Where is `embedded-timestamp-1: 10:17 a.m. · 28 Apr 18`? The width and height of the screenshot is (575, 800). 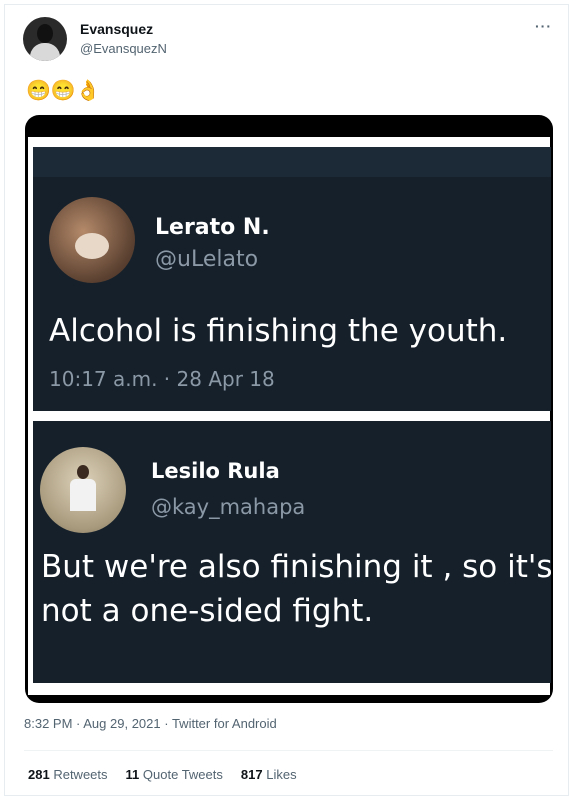
embedded-timestamp-1: 10:17 a.m. · 28 Apr 18 is located at coordinates (162, 379).